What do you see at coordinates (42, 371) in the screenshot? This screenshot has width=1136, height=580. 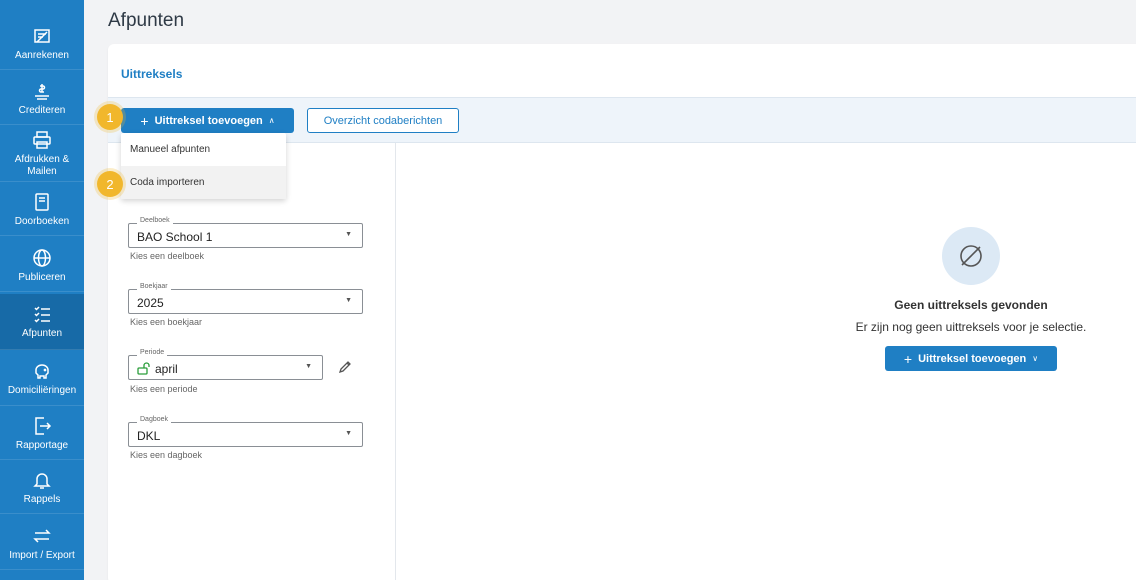 I see `piggy-bank-icon` at bounding box center [42, 371].